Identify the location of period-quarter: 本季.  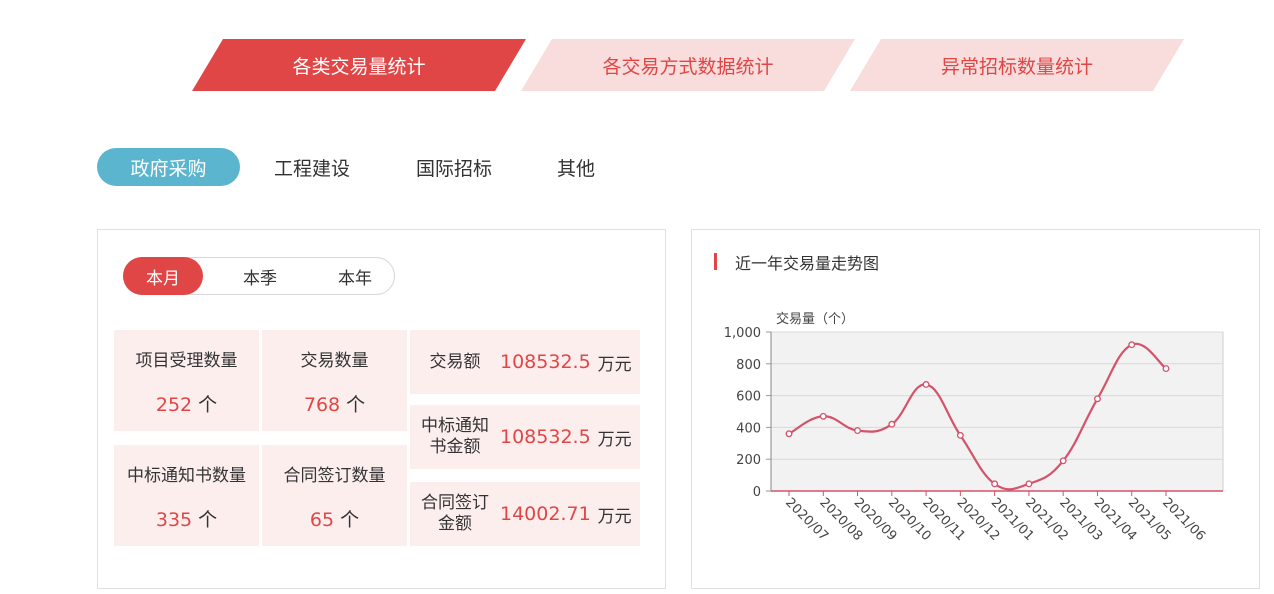
(260, 276).